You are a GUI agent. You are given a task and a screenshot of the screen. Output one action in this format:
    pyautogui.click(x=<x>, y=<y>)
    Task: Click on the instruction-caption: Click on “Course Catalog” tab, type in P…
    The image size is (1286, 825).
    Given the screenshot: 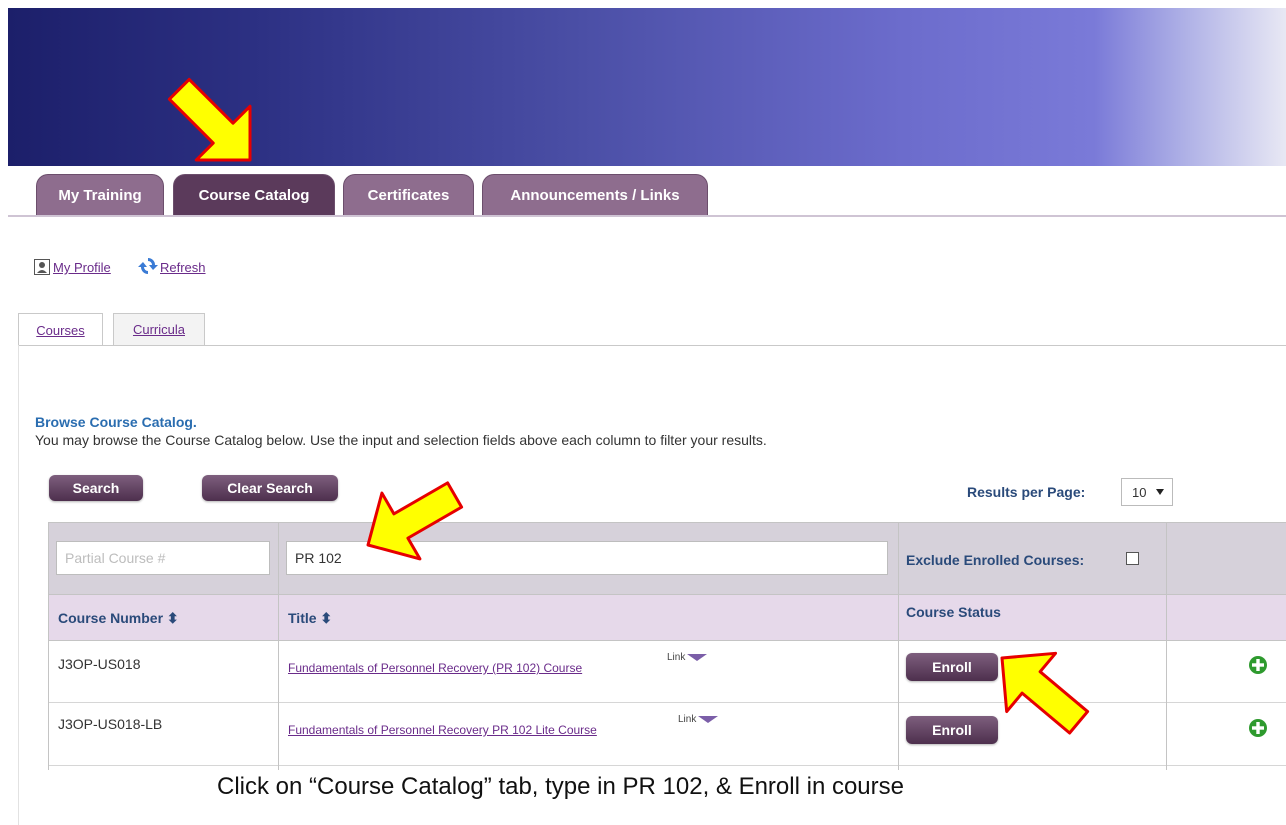 What is the action you would take?
    pyautogui.click(x=560, y=786)
    